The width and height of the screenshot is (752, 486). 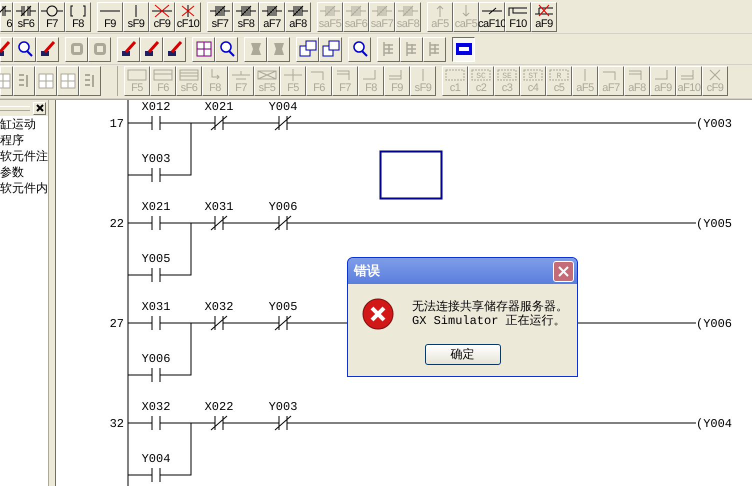 What do you see at coordinates (24, 172) in the screenshot?
I see `tree-item: 参数` at bounding box center [24, 172].